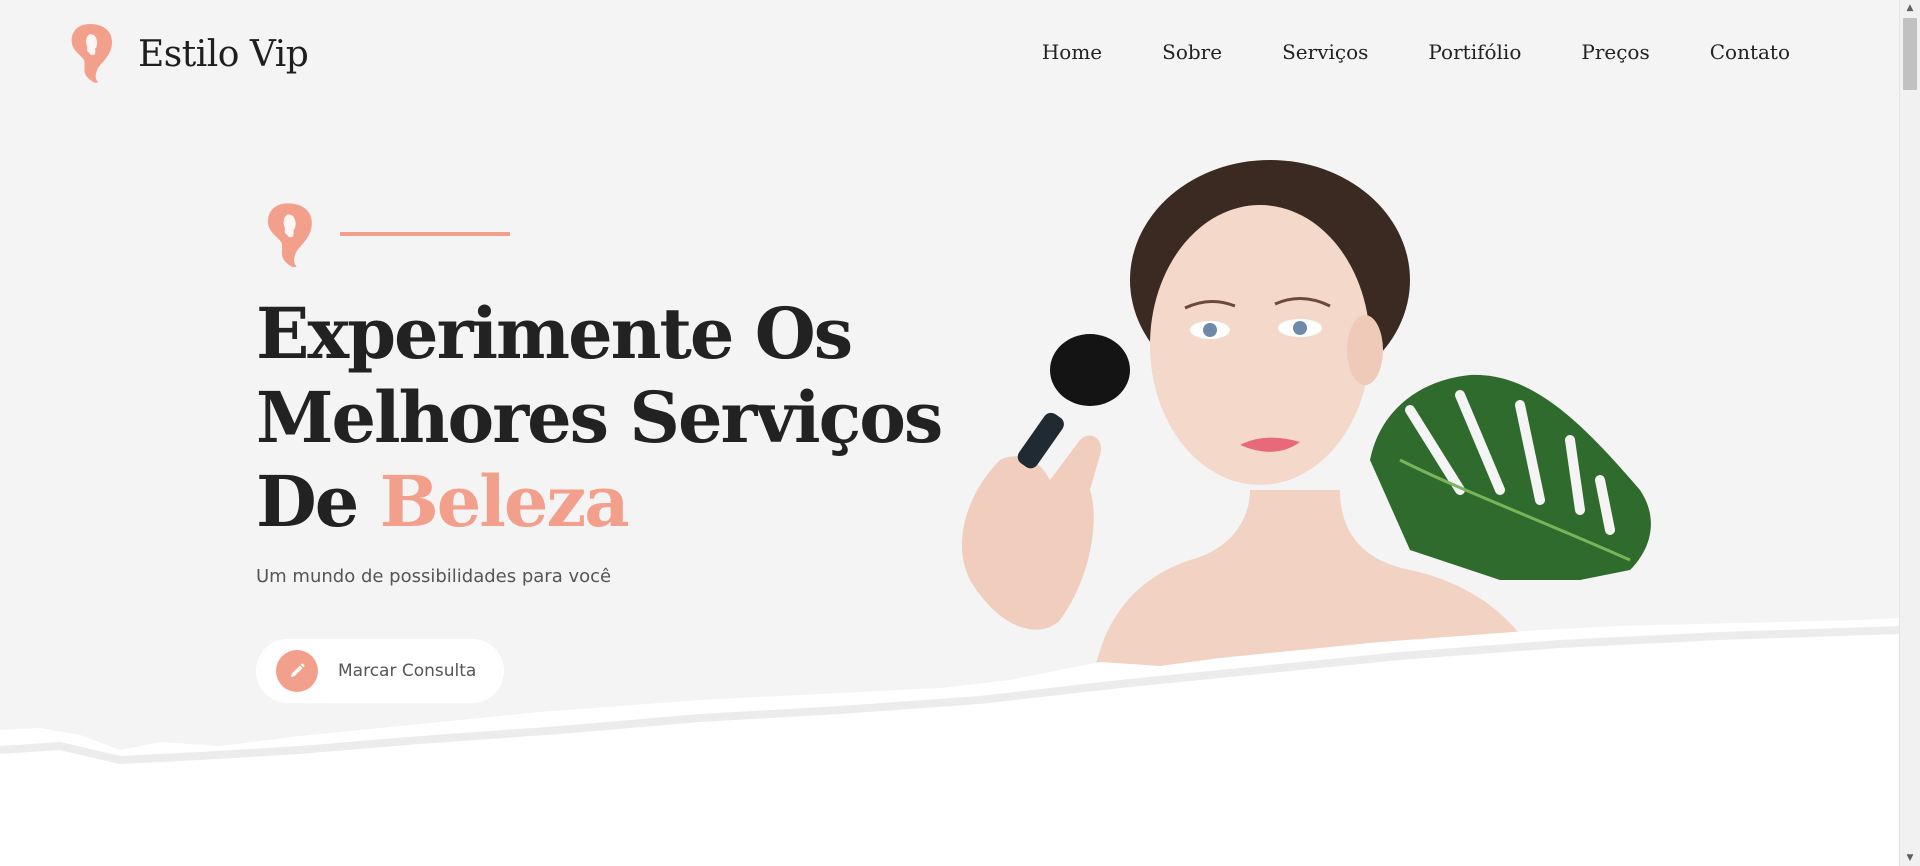 The height and width of the screenshot is (866, 1920). Describe the element at coordinates (1210, 330) in the screenshot. I see `model-iris-left` at that location.